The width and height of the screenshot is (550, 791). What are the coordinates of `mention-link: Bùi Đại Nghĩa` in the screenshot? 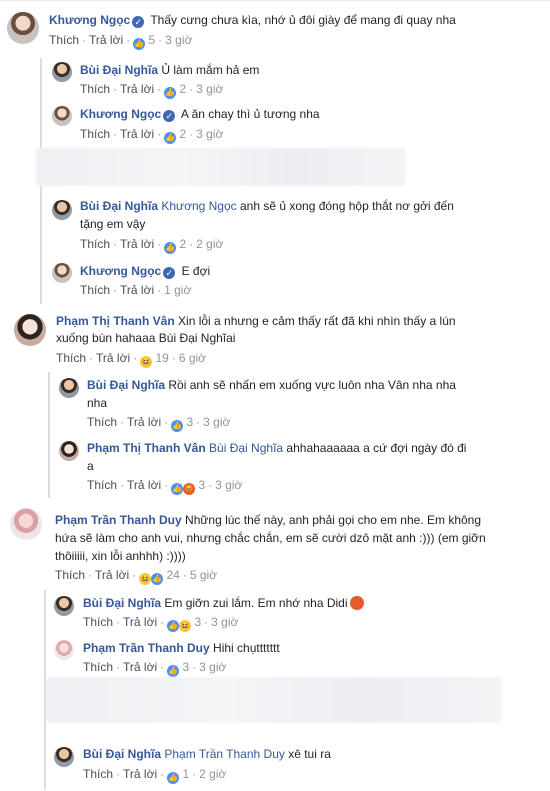 It's located at (246, 448).